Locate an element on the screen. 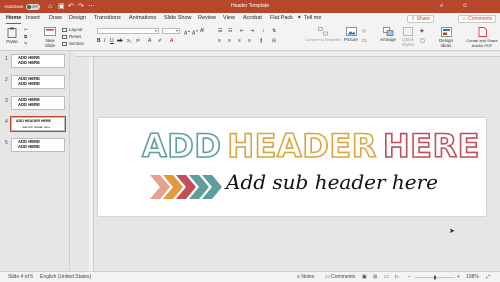 This screenshot has width=500, height=282. slide-sorter-icon: ⊞ is located at coordinates (375, 277).